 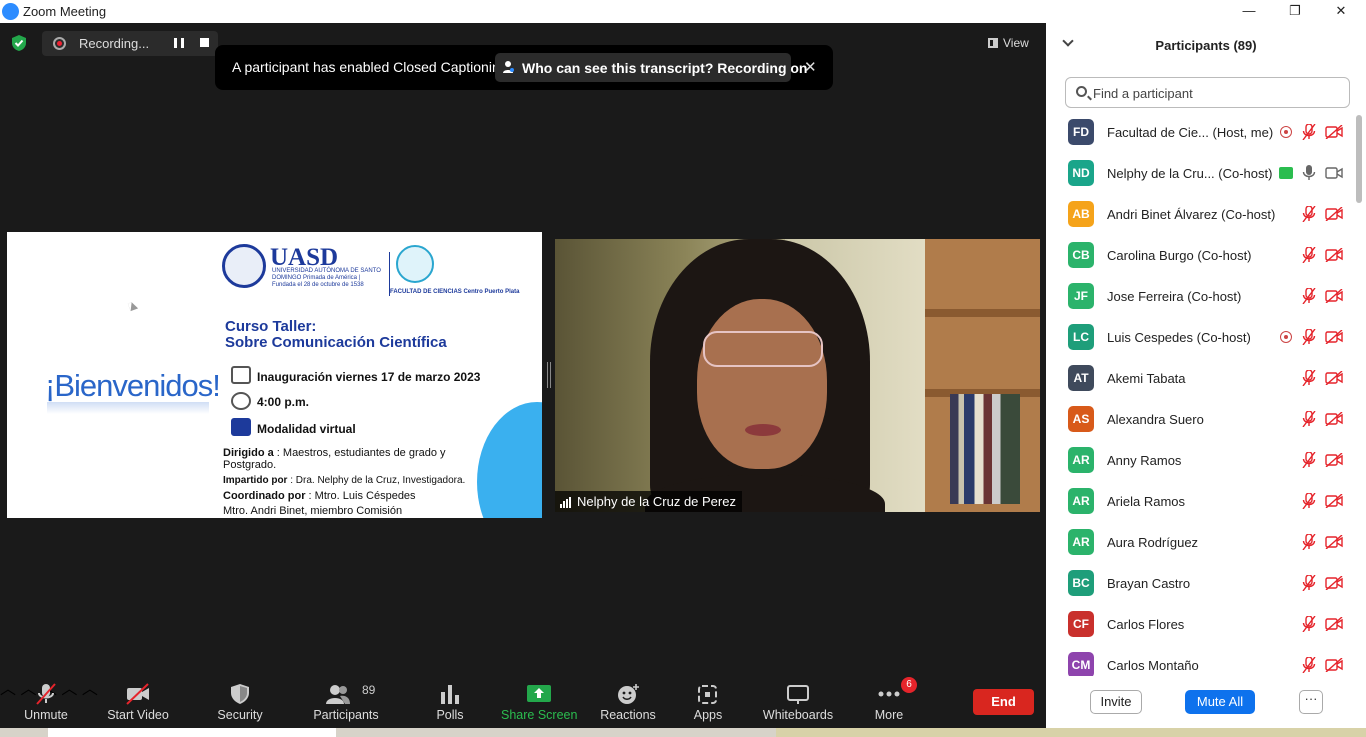 I want to click on close-notice-button: ✕, so click(x=810, y=67).